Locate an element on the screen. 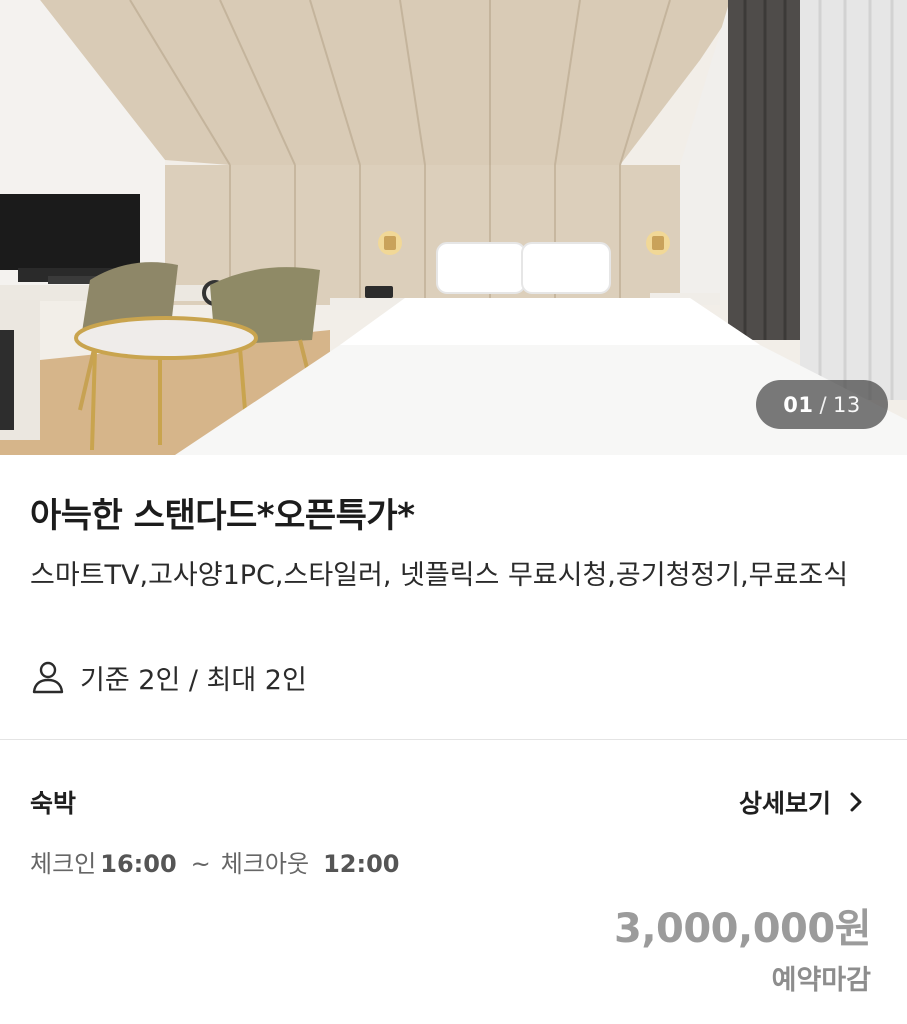 Image resolution: width=907 pixels, height=1024 pixels. stay-type-label: 숙박 is located at coordinates (53, 803).